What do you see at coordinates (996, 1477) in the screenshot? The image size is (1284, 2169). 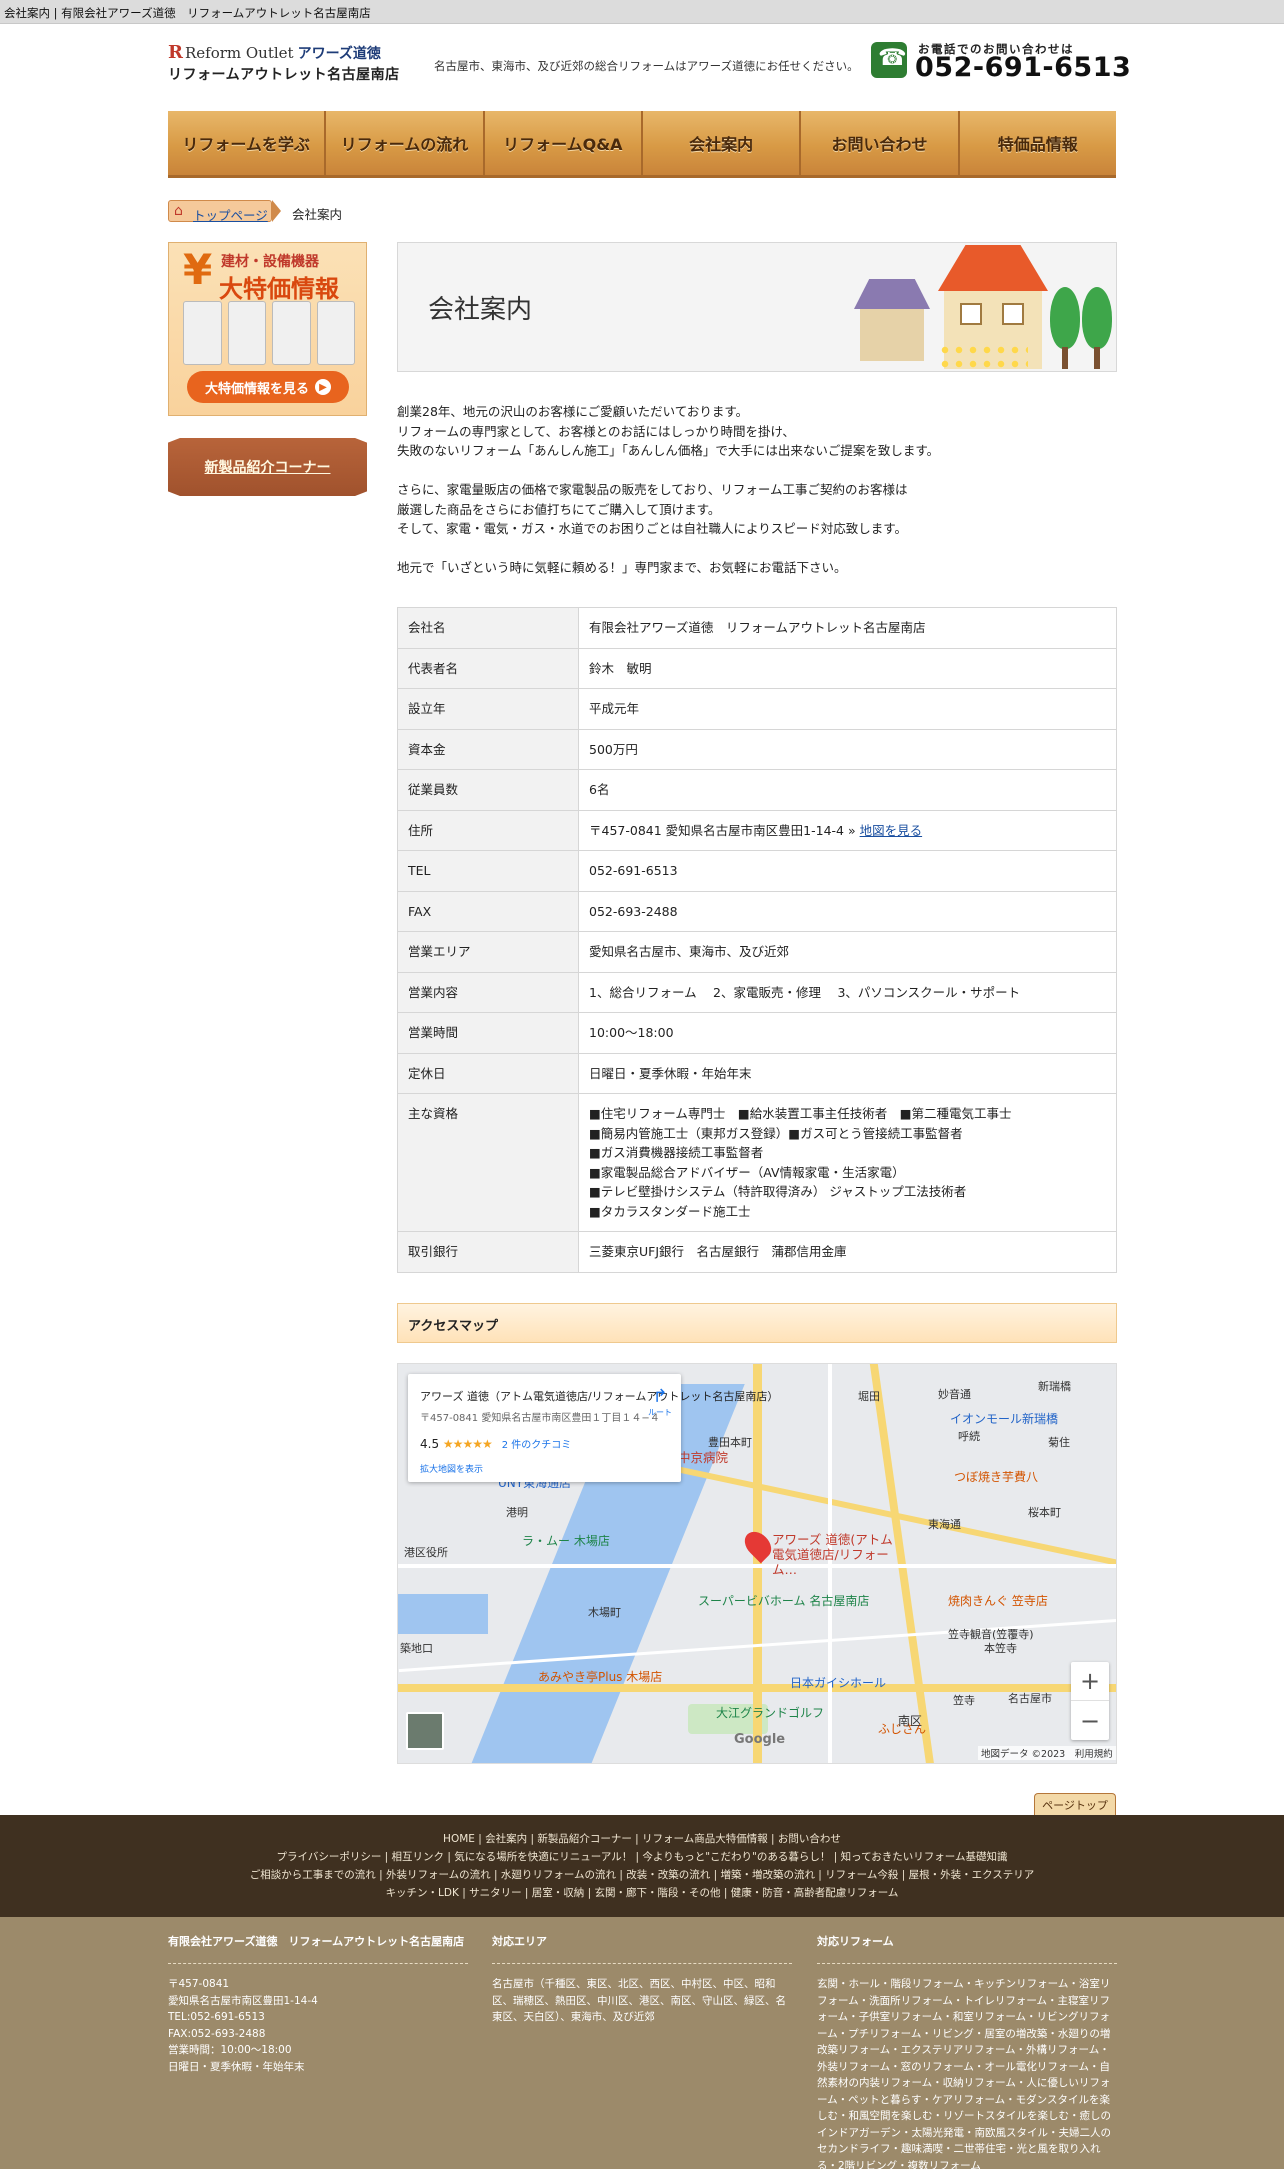 I see `map-label: つぼ焼き芋費八` at bounding box center [996, 1477].